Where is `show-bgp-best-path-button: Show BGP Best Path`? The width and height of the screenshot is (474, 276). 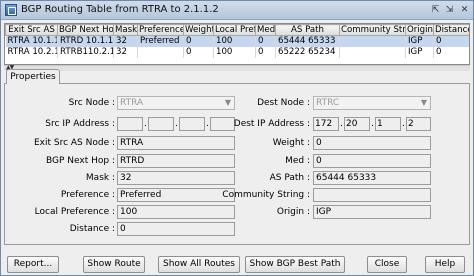 show-bgp-best-path-button: Show BGP Best Path is located at coordinates (295, 264).